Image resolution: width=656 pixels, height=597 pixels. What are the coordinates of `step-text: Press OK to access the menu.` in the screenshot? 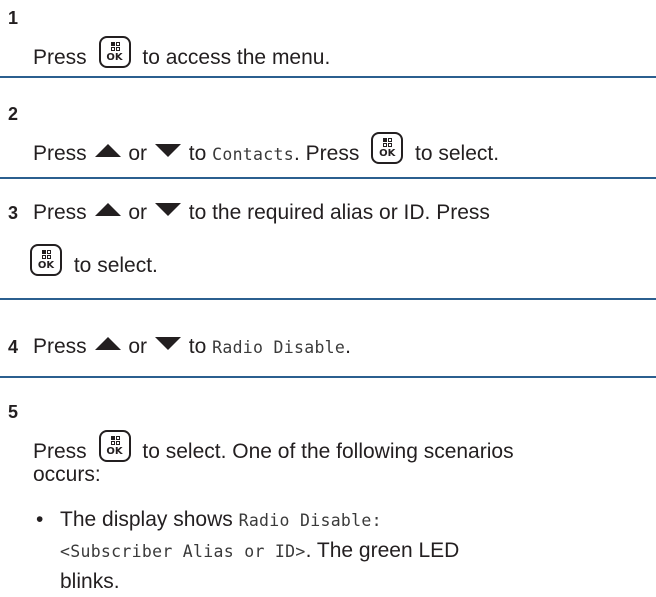 It's located at (343, 54).